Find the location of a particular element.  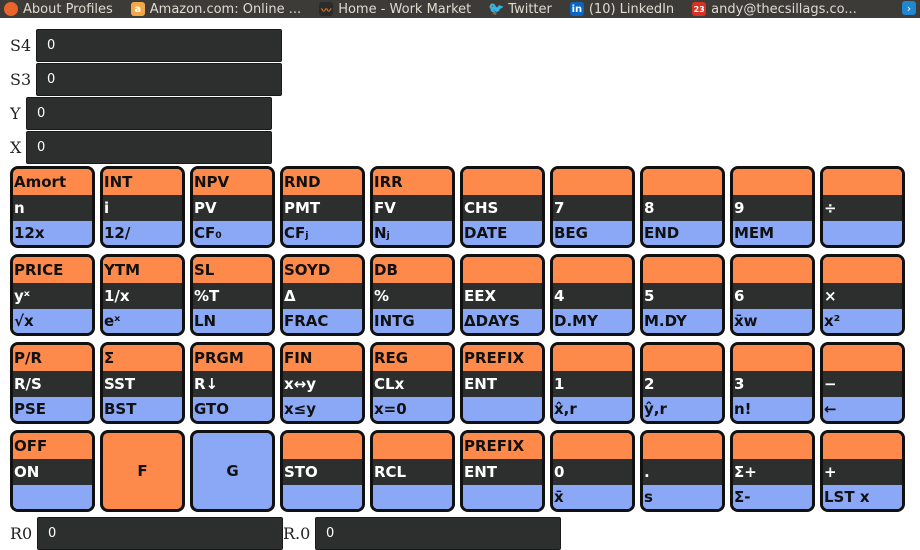

bookmark-label: (10) LinkedIn is located at coordinates (631, 9).